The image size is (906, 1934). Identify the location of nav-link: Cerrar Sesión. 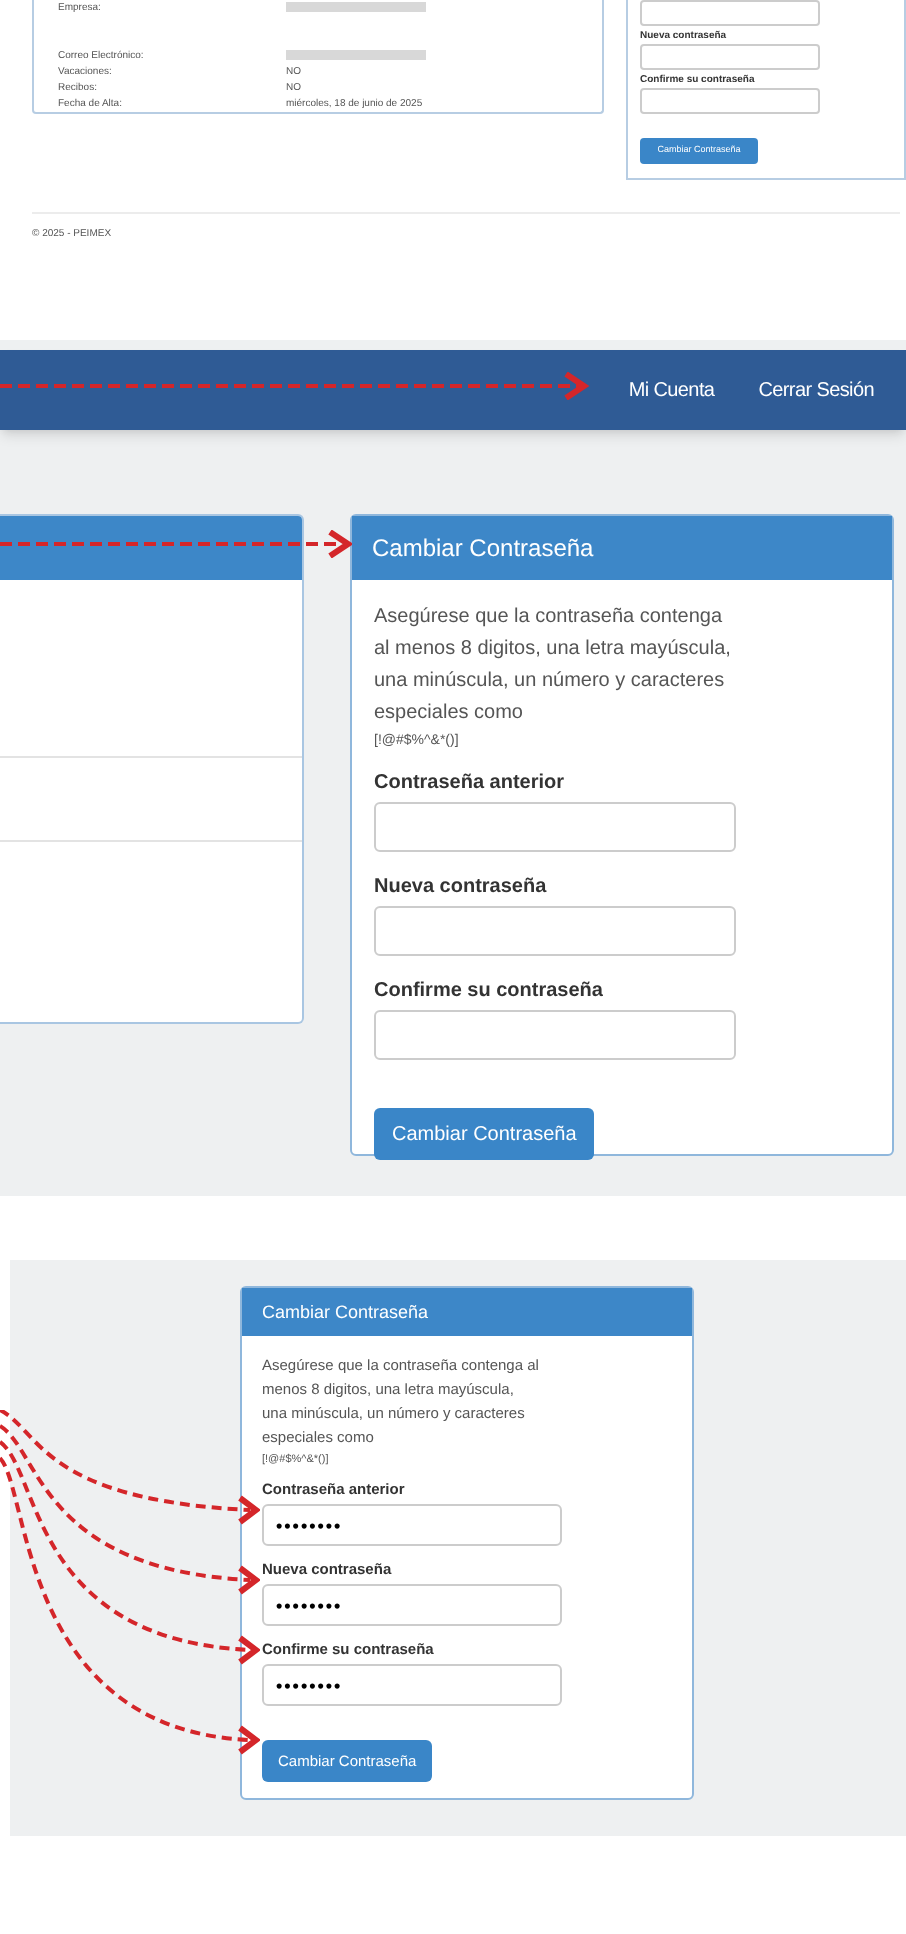
(816, 390).